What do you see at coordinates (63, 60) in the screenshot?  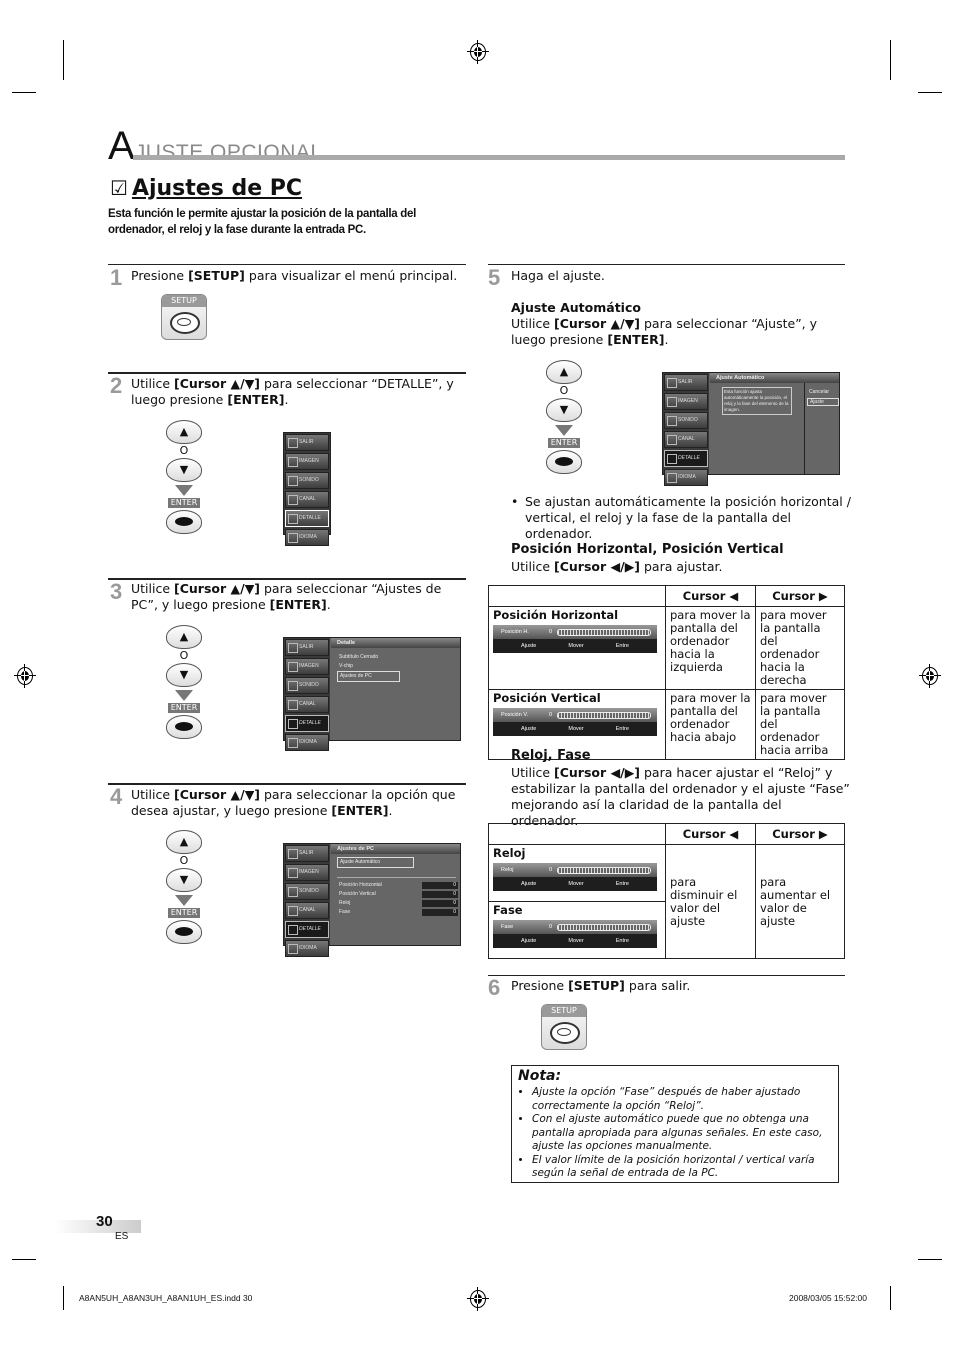 I see `crop-mark` at bounding box center [63, 60].